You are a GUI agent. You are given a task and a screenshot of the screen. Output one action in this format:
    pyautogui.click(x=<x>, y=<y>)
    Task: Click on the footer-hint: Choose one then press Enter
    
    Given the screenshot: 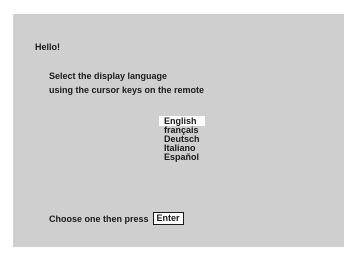 What is the action you would take?
    pyautogui.click(x=116, y=218)
    